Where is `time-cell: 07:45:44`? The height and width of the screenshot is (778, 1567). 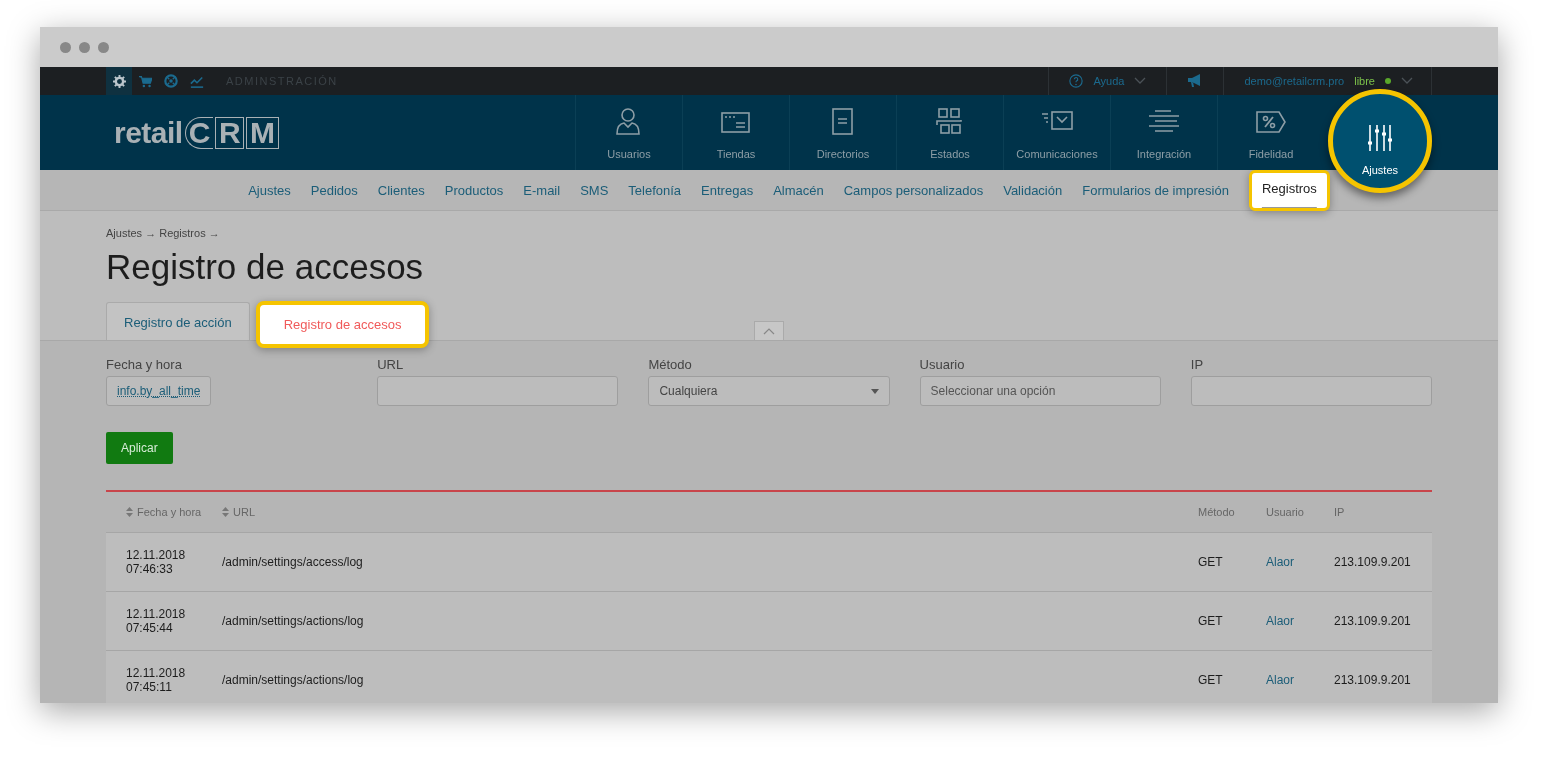 time-cell: 07:45:44 is located at coordinates (149, 628).